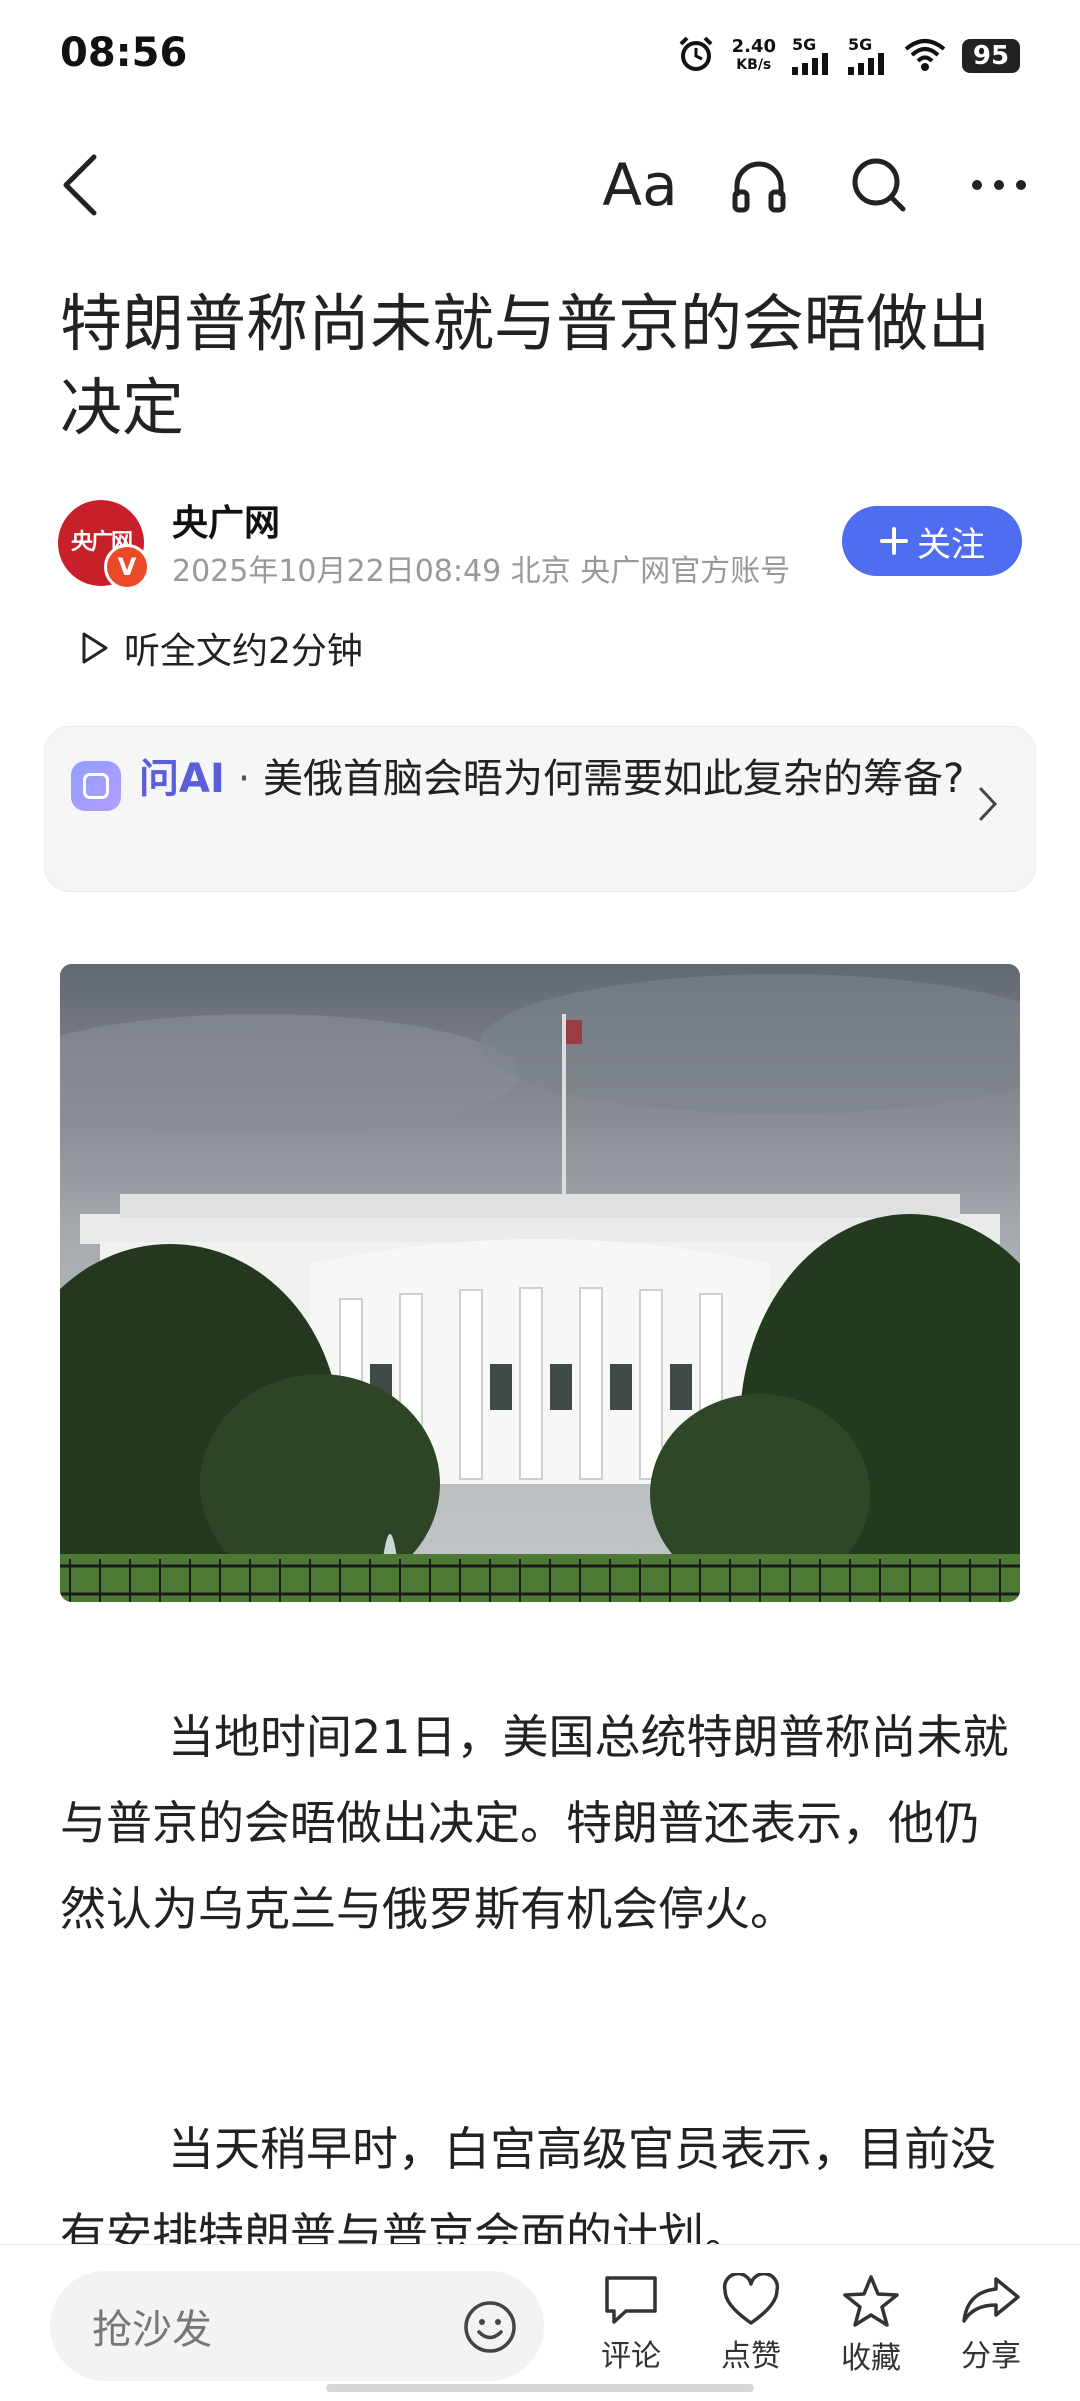 This screenshot has height=2401, width=1080. What do you see at coordinates (991, 2300) in the screenshot?
I see `share-arrow-icon` at bounding box center [991, 2300].